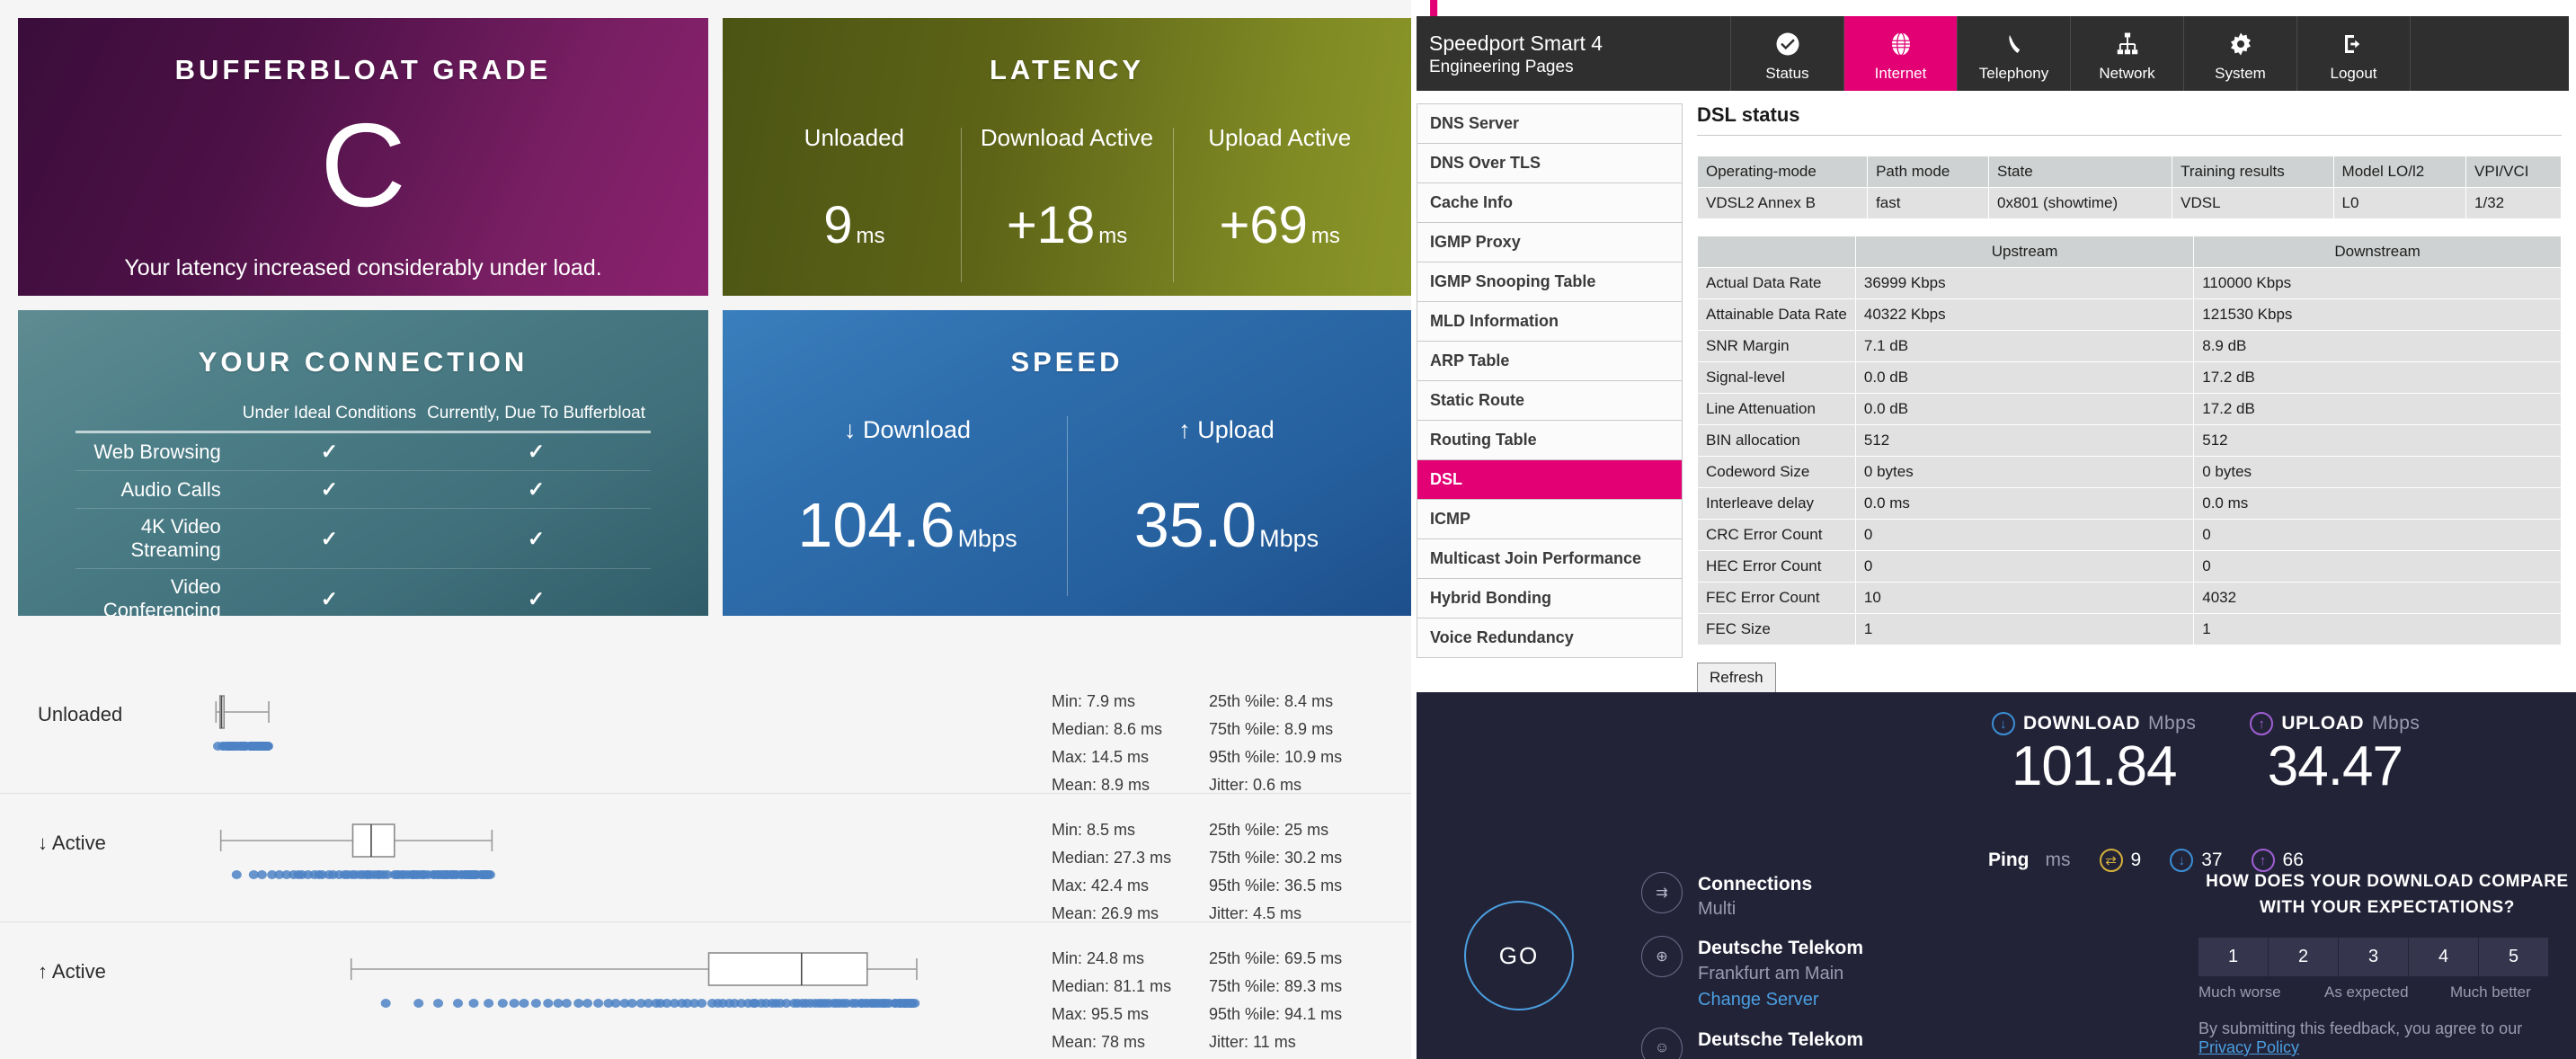 The width and height of the screenshot is (2576, 1059). Describe the element at coordinates (2240, 44) in the screenshot. I see `gear-icon` at that location.